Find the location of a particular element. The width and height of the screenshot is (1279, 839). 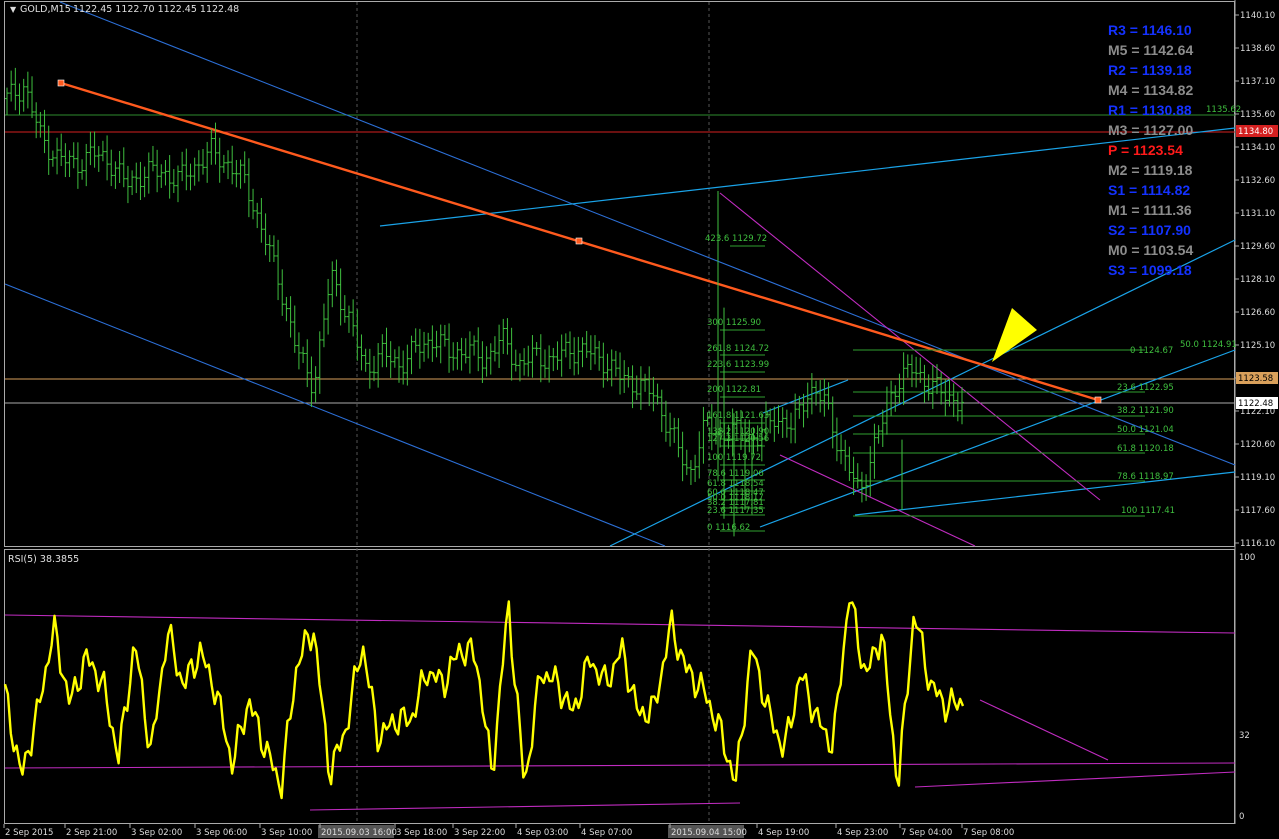

pivot-label-s2: S2 = 1107.90 is located at coordinates (1149, 230).